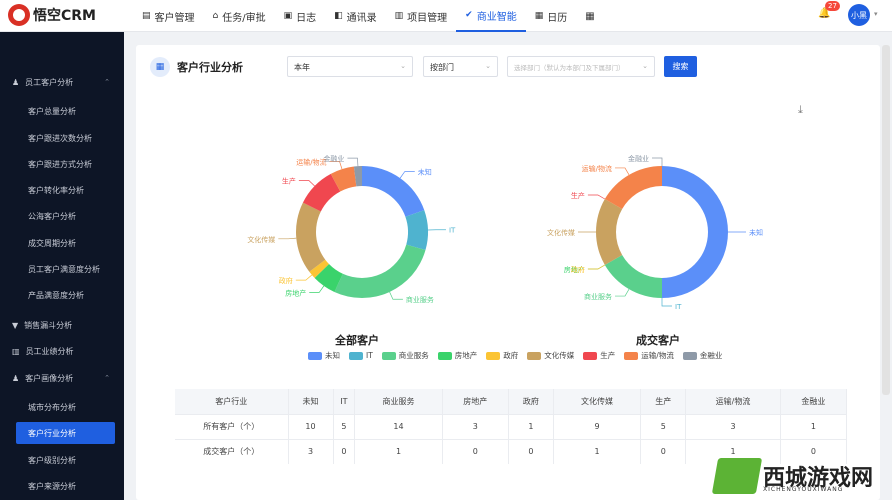 This screenshot has height=500, width=892. What do you see at coordinates (578, 269) in the screenshot?
I see `slice-label: 政府` at bounding box center [578, 269].